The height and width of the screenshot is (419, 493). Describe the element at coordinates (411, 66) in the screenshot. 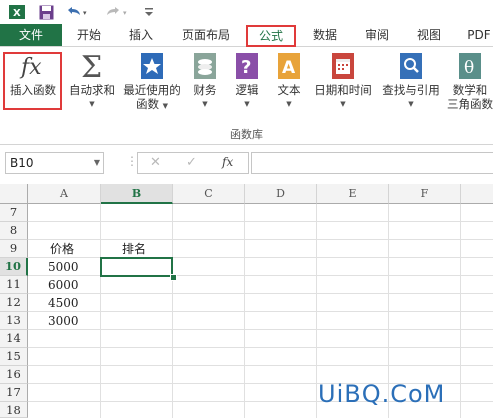

I see `magnifier-book-icon` at that location.